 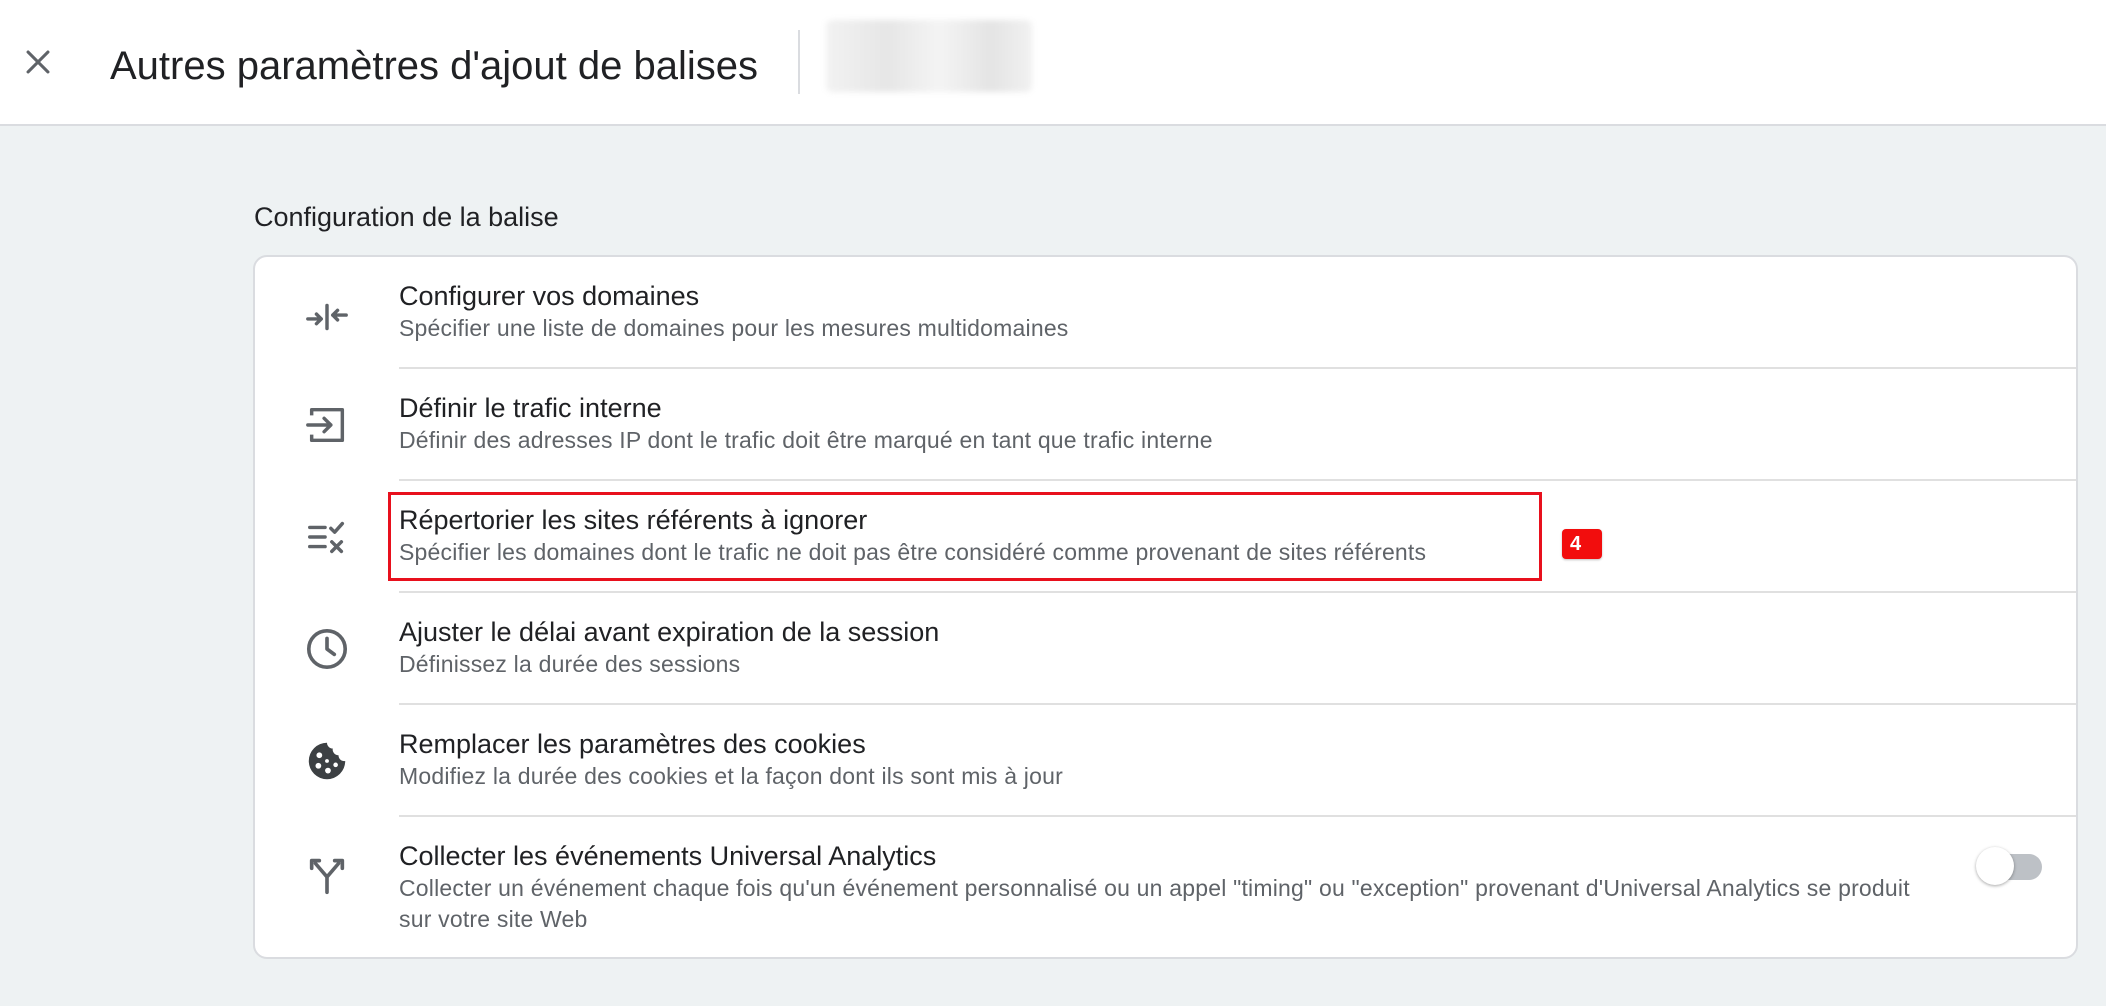 I want to click on toggle-knob, so click(x=1995, y=866).